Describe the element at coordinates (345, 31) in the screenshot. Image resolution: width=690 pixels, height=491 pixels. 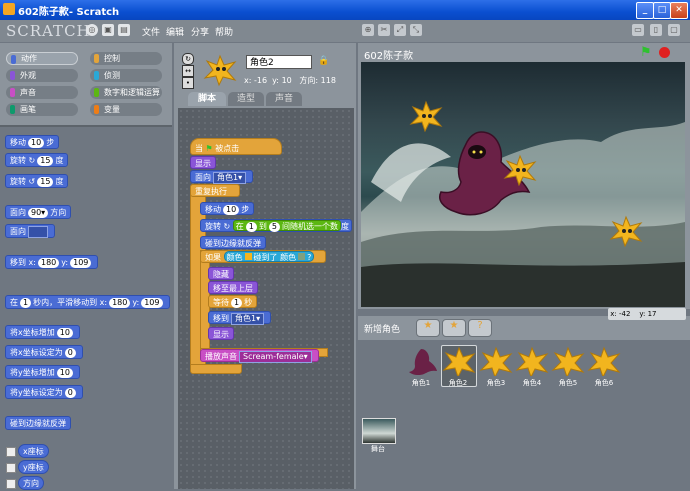
I see `menu-bar: SCRATCH ◎ ▣ ▤ 文件 编辑 分享 帮助 ⊕ ✂ ⤢ ⤡ ▭ ▯ ▢` at that location.